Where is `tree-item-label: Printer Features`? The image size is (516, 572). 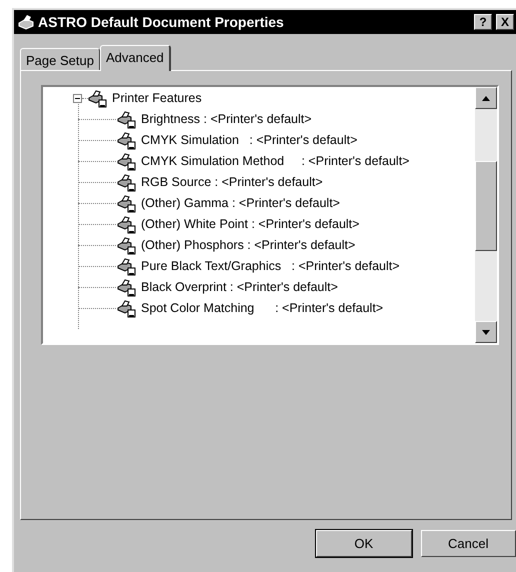 tree-item-label: Printer Features is located at coordinates (157, 98).